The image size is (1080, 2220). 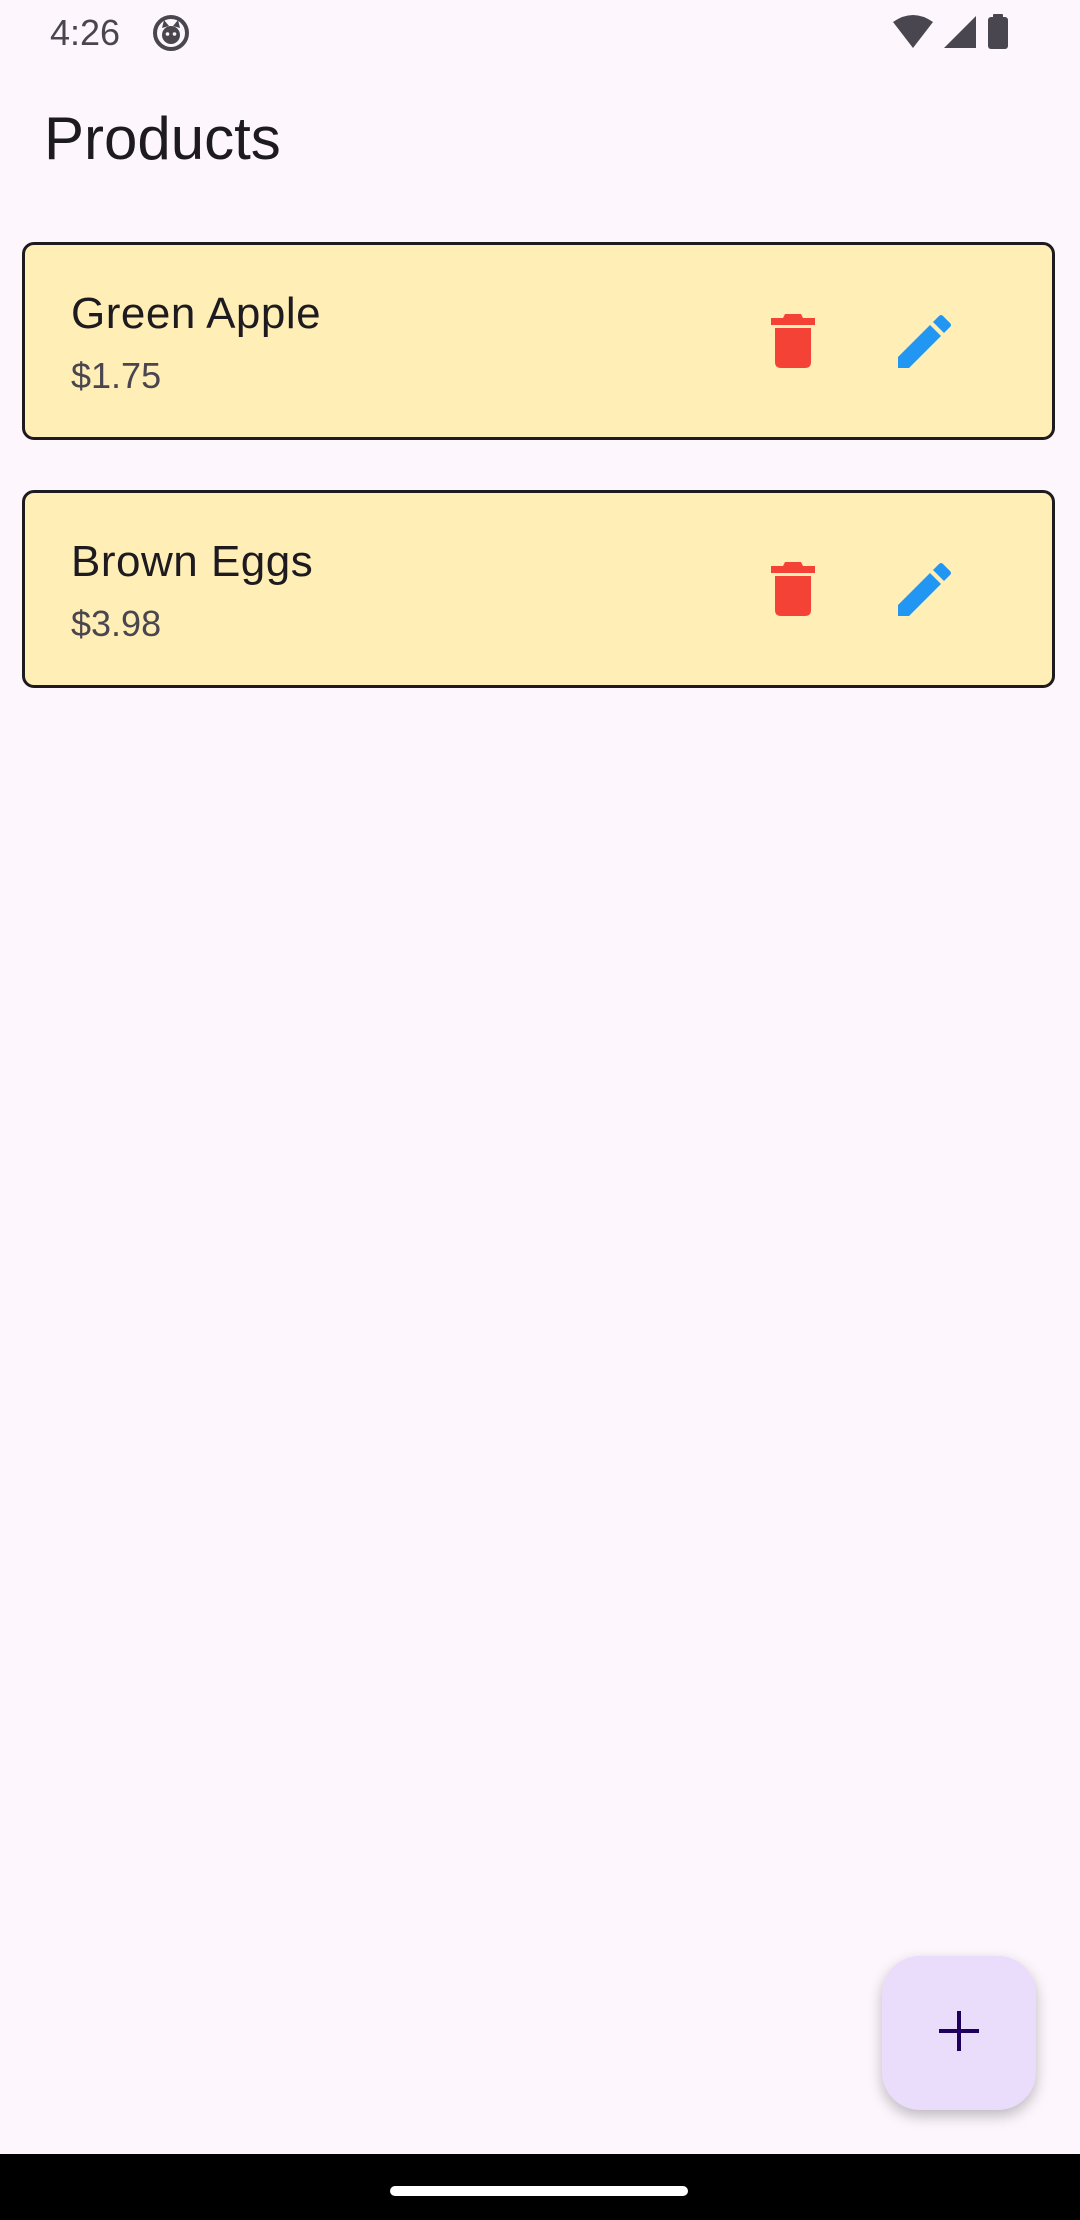 I want to click on add-product-button, so click(x=959, y=2033).